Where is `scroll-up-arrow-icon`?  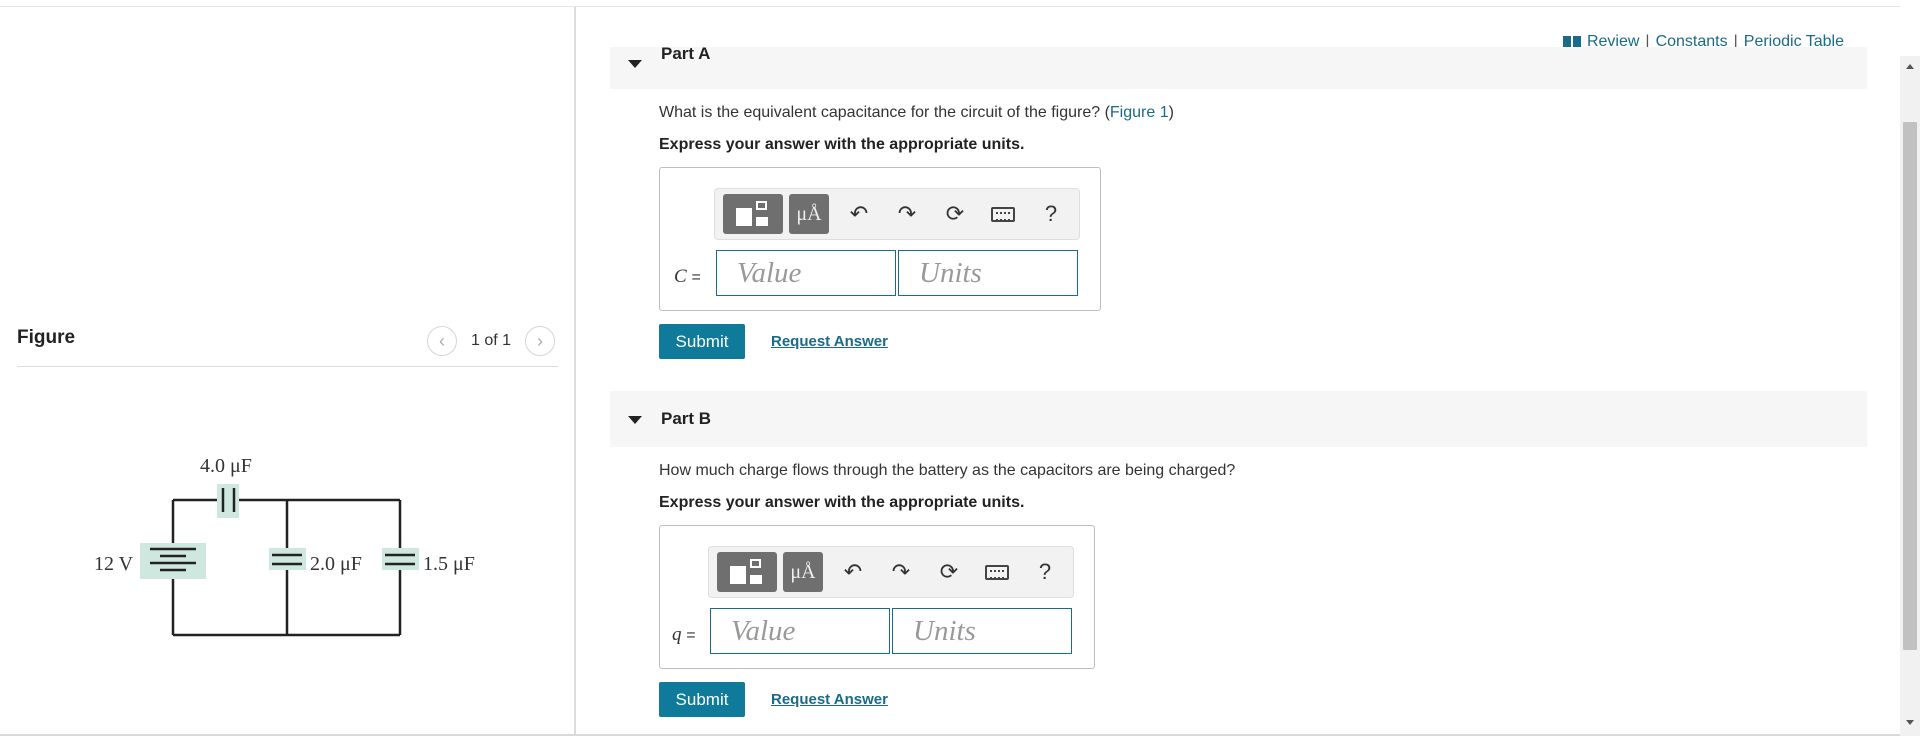
scroll-up-arrow-icon is located at coordinates (1910, 66).